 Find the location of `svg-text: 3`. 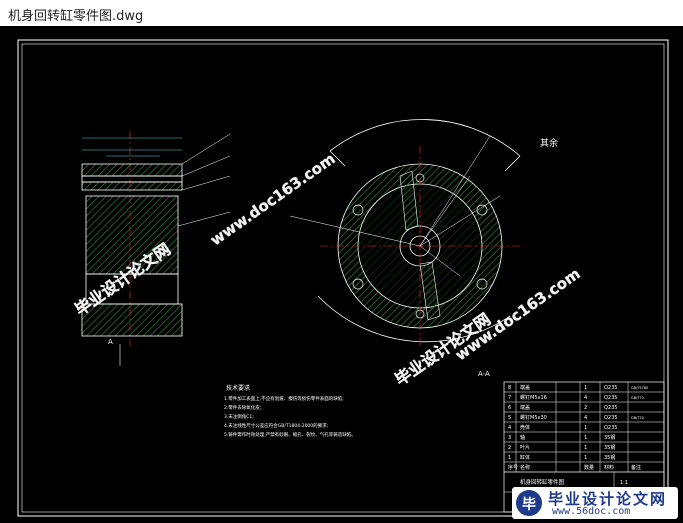

svg-text: 3 is located at coordinates (509, 438).